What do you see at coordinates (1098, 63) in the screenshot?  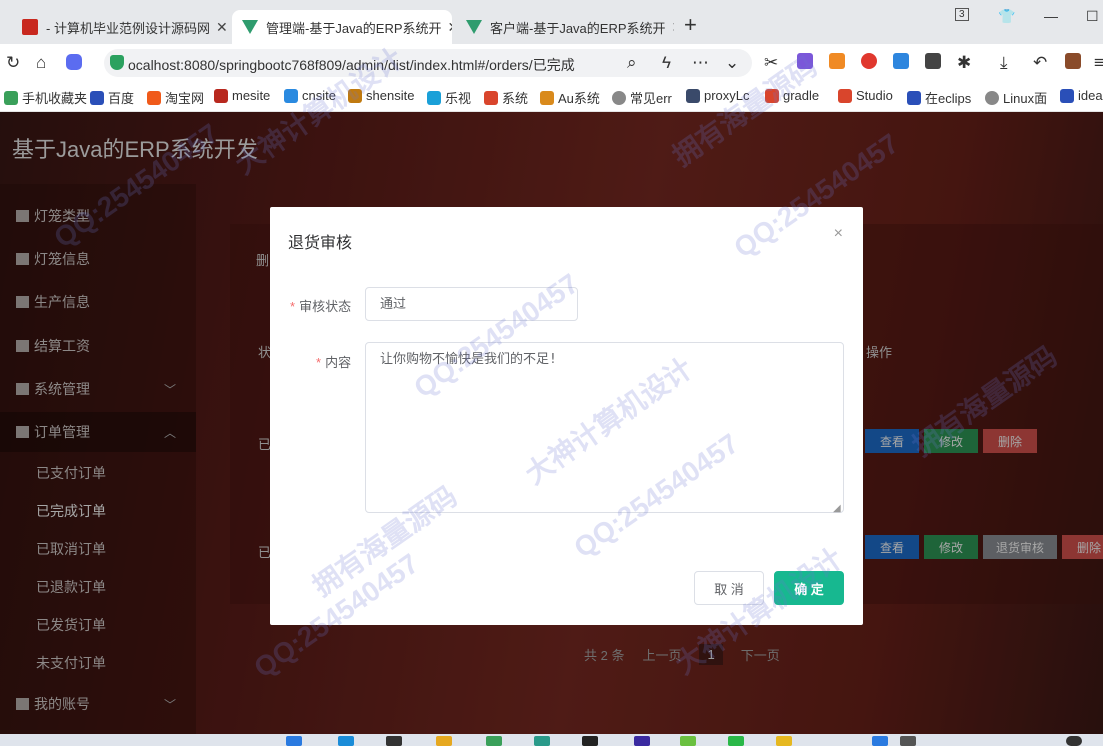 I see `menu-icon: ≡` at bounding box center [1098, 63].